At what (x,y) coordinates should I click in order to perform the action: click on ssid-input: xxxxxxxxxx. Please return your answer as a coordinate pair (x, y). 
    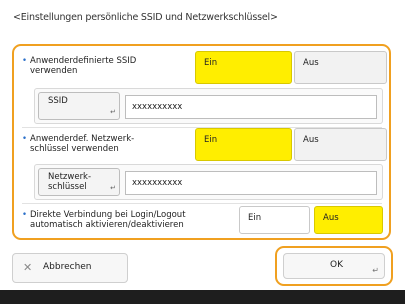
    Looking at the image, I should click on (251, 107).